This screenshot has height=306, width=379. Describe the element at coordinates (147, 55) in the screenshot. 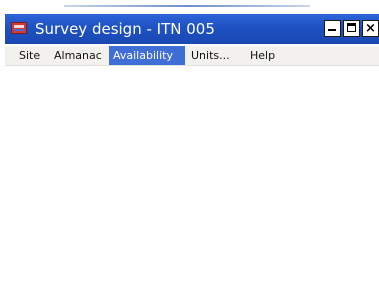

I see `menu-availability: Availability` at that location.